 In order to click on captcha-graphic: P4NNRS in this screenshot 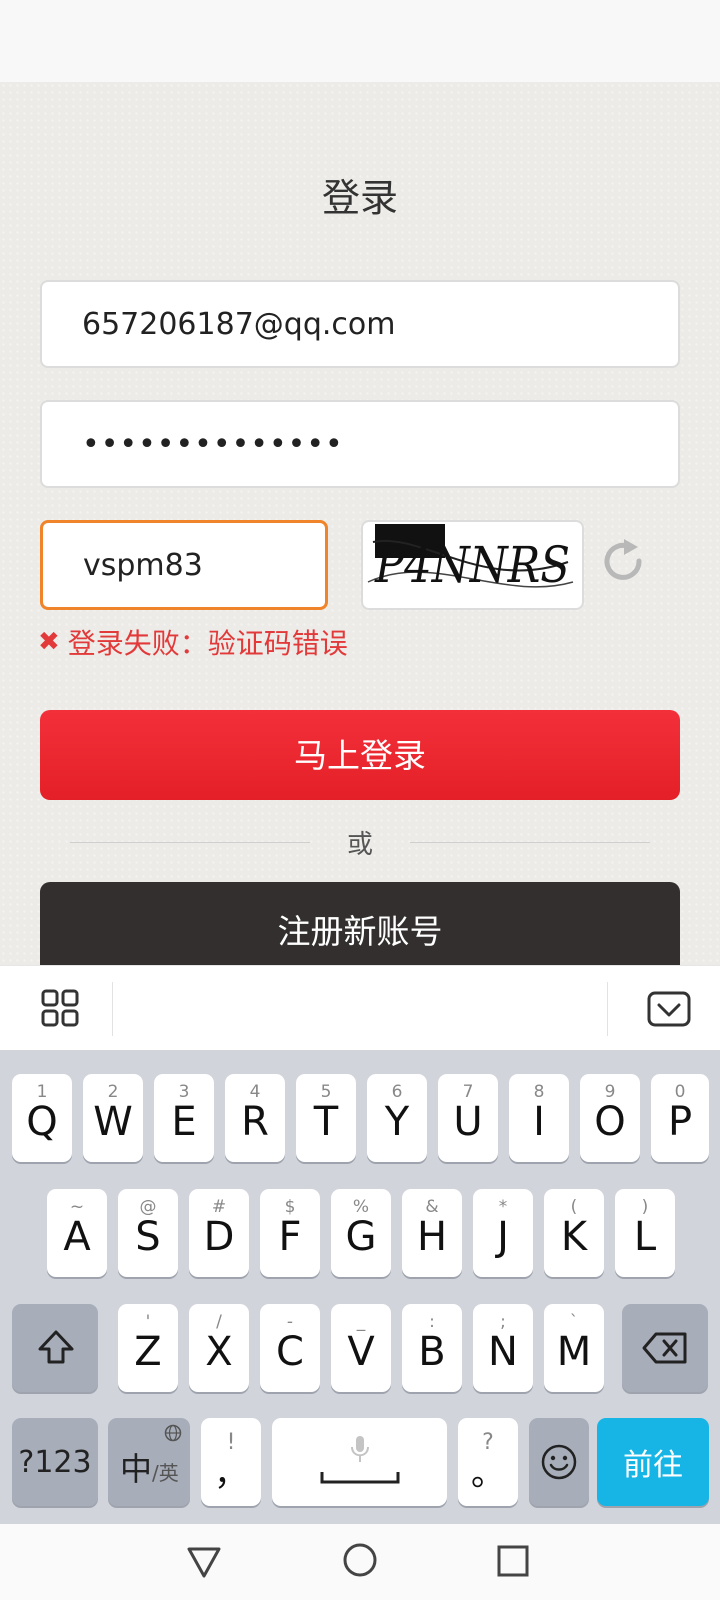, I will do `click(470, 559)`.